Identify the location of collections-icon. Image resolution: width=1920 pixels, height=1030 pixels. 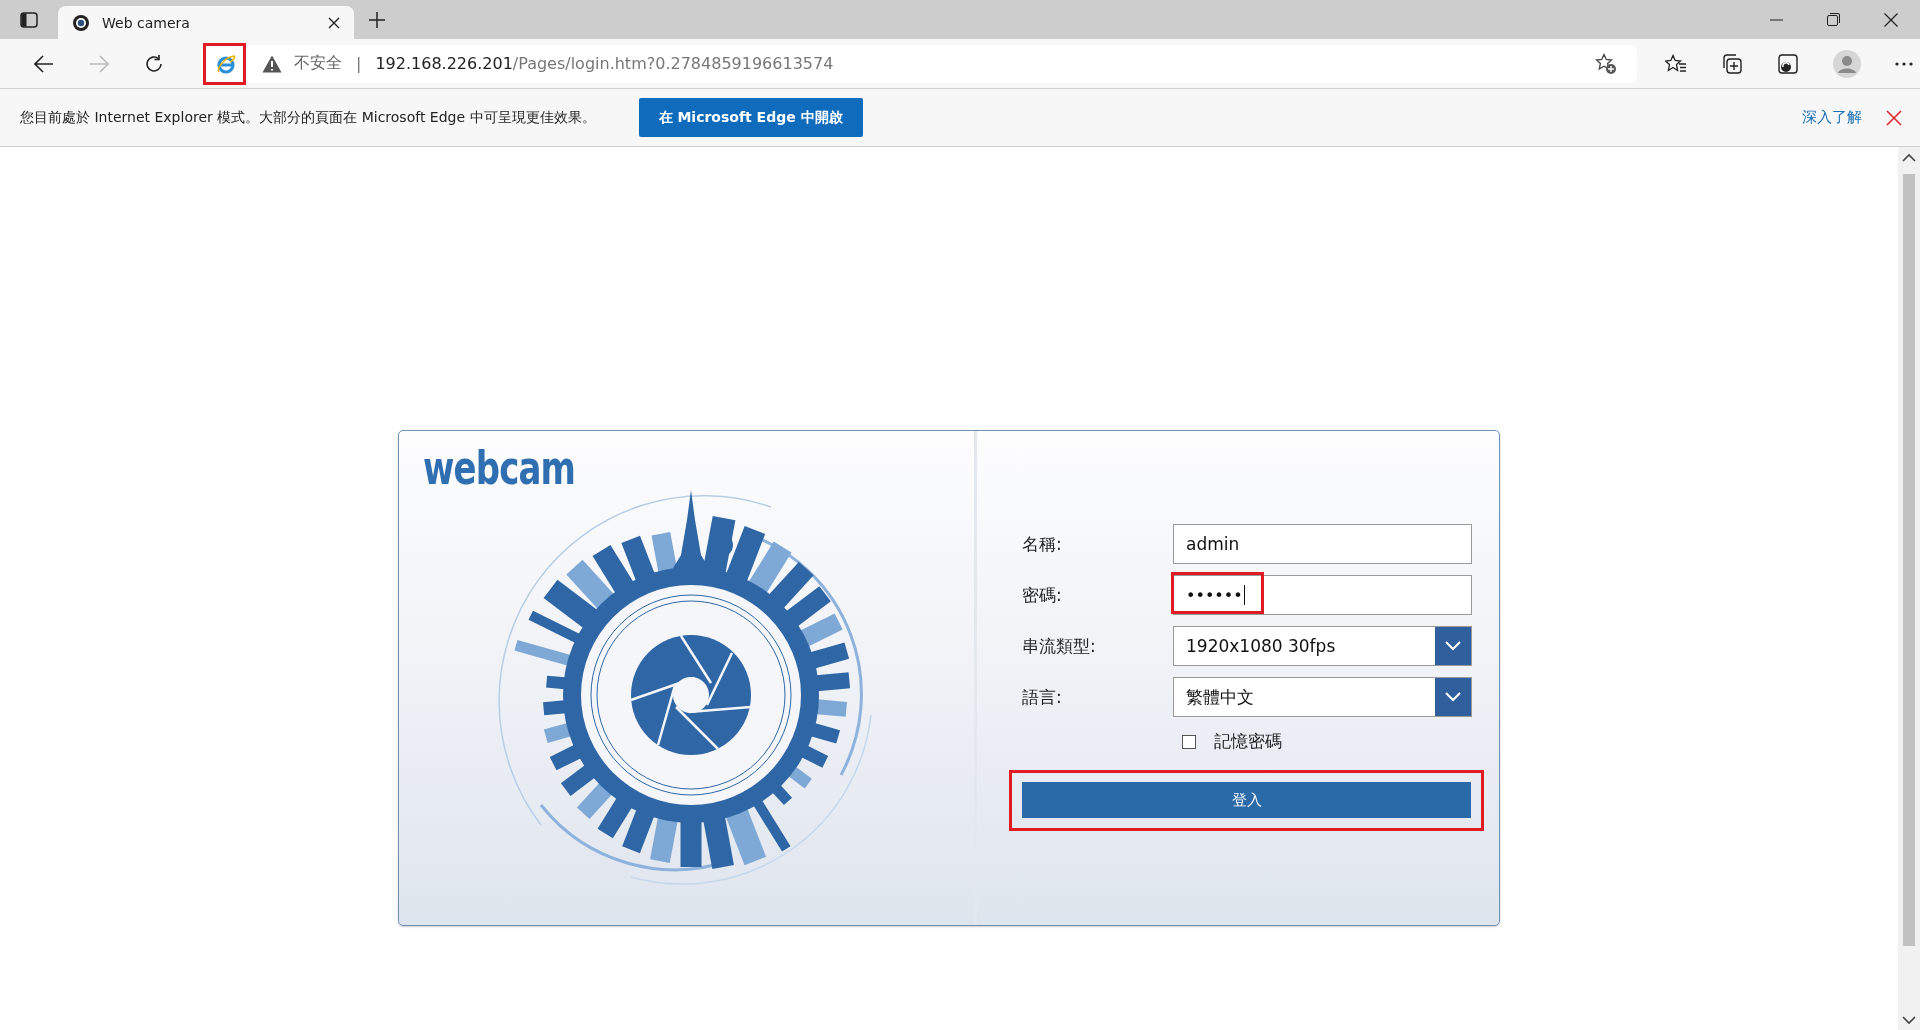
(1732, 63).